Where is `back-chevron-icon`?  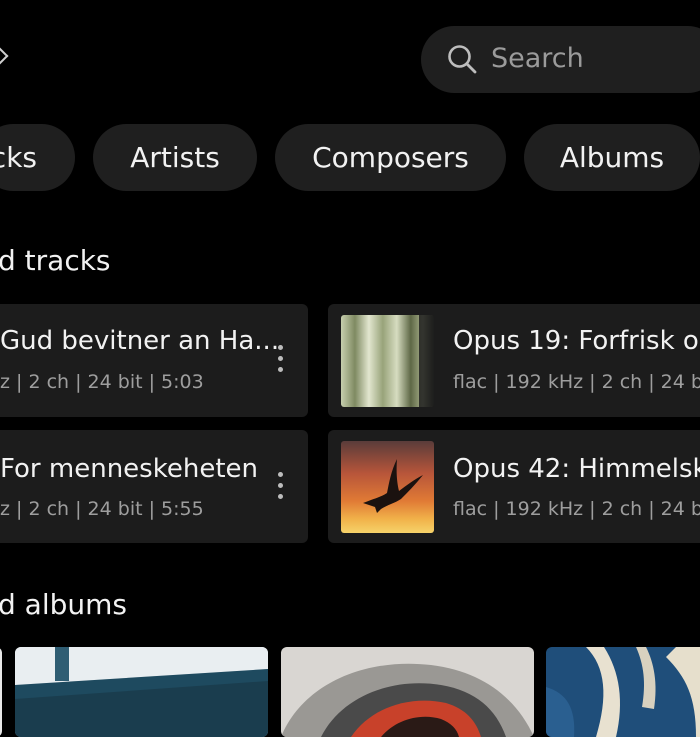 back-chevron-icon is located at coordinates (4, 56).